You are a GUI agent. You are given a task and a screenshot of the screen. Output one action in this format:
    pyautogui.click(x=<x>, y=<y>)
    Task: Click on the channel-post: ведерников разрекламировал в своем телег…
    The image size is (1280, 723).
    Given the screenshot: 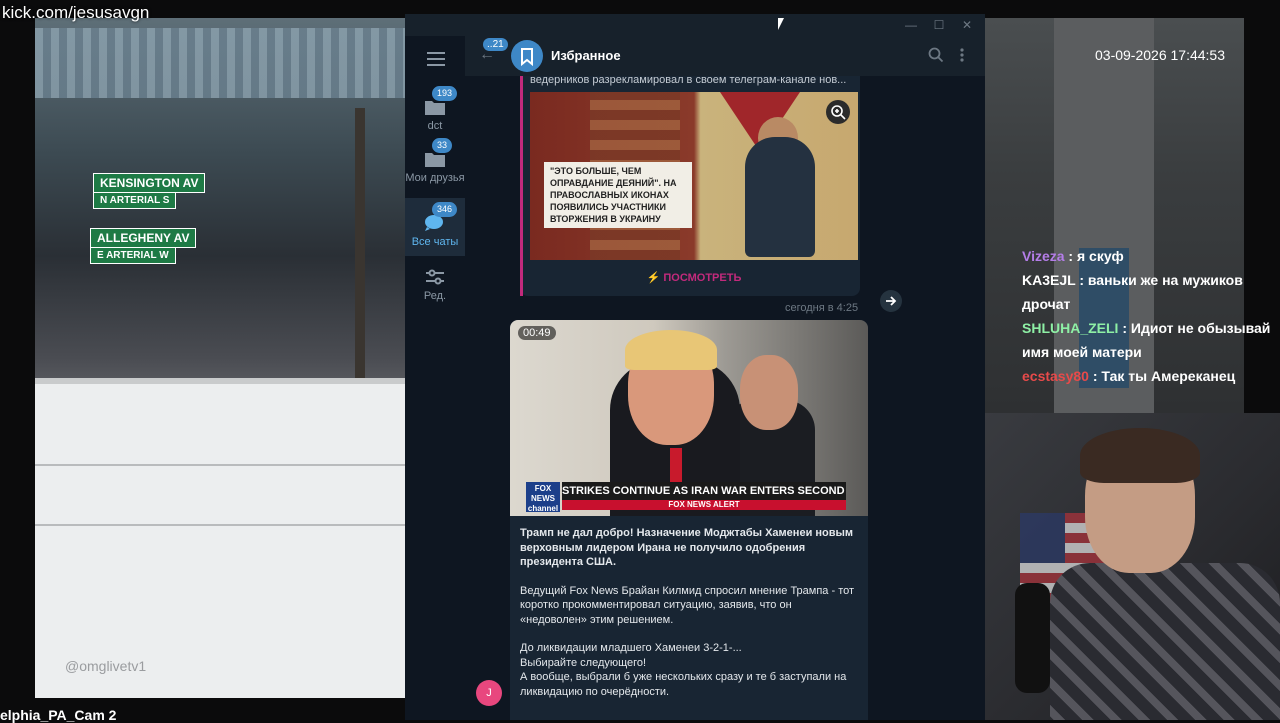 What is the action you would take?
    pyautogui.click(x=690, y=185)
    